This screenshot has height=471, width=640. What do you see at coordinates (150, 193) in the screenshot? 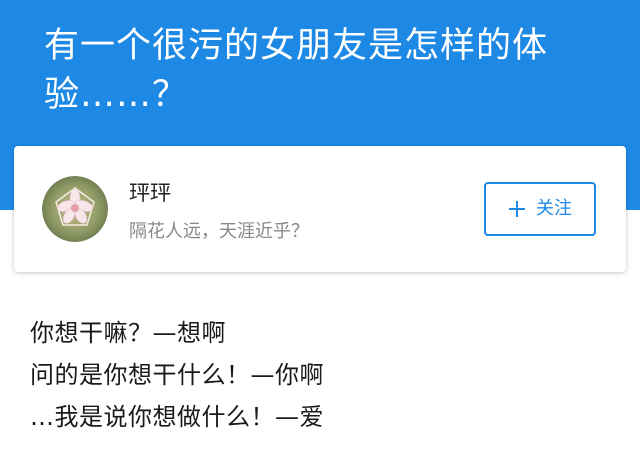
I see `author-name: 玶玶` at bounding box center [150, 193].